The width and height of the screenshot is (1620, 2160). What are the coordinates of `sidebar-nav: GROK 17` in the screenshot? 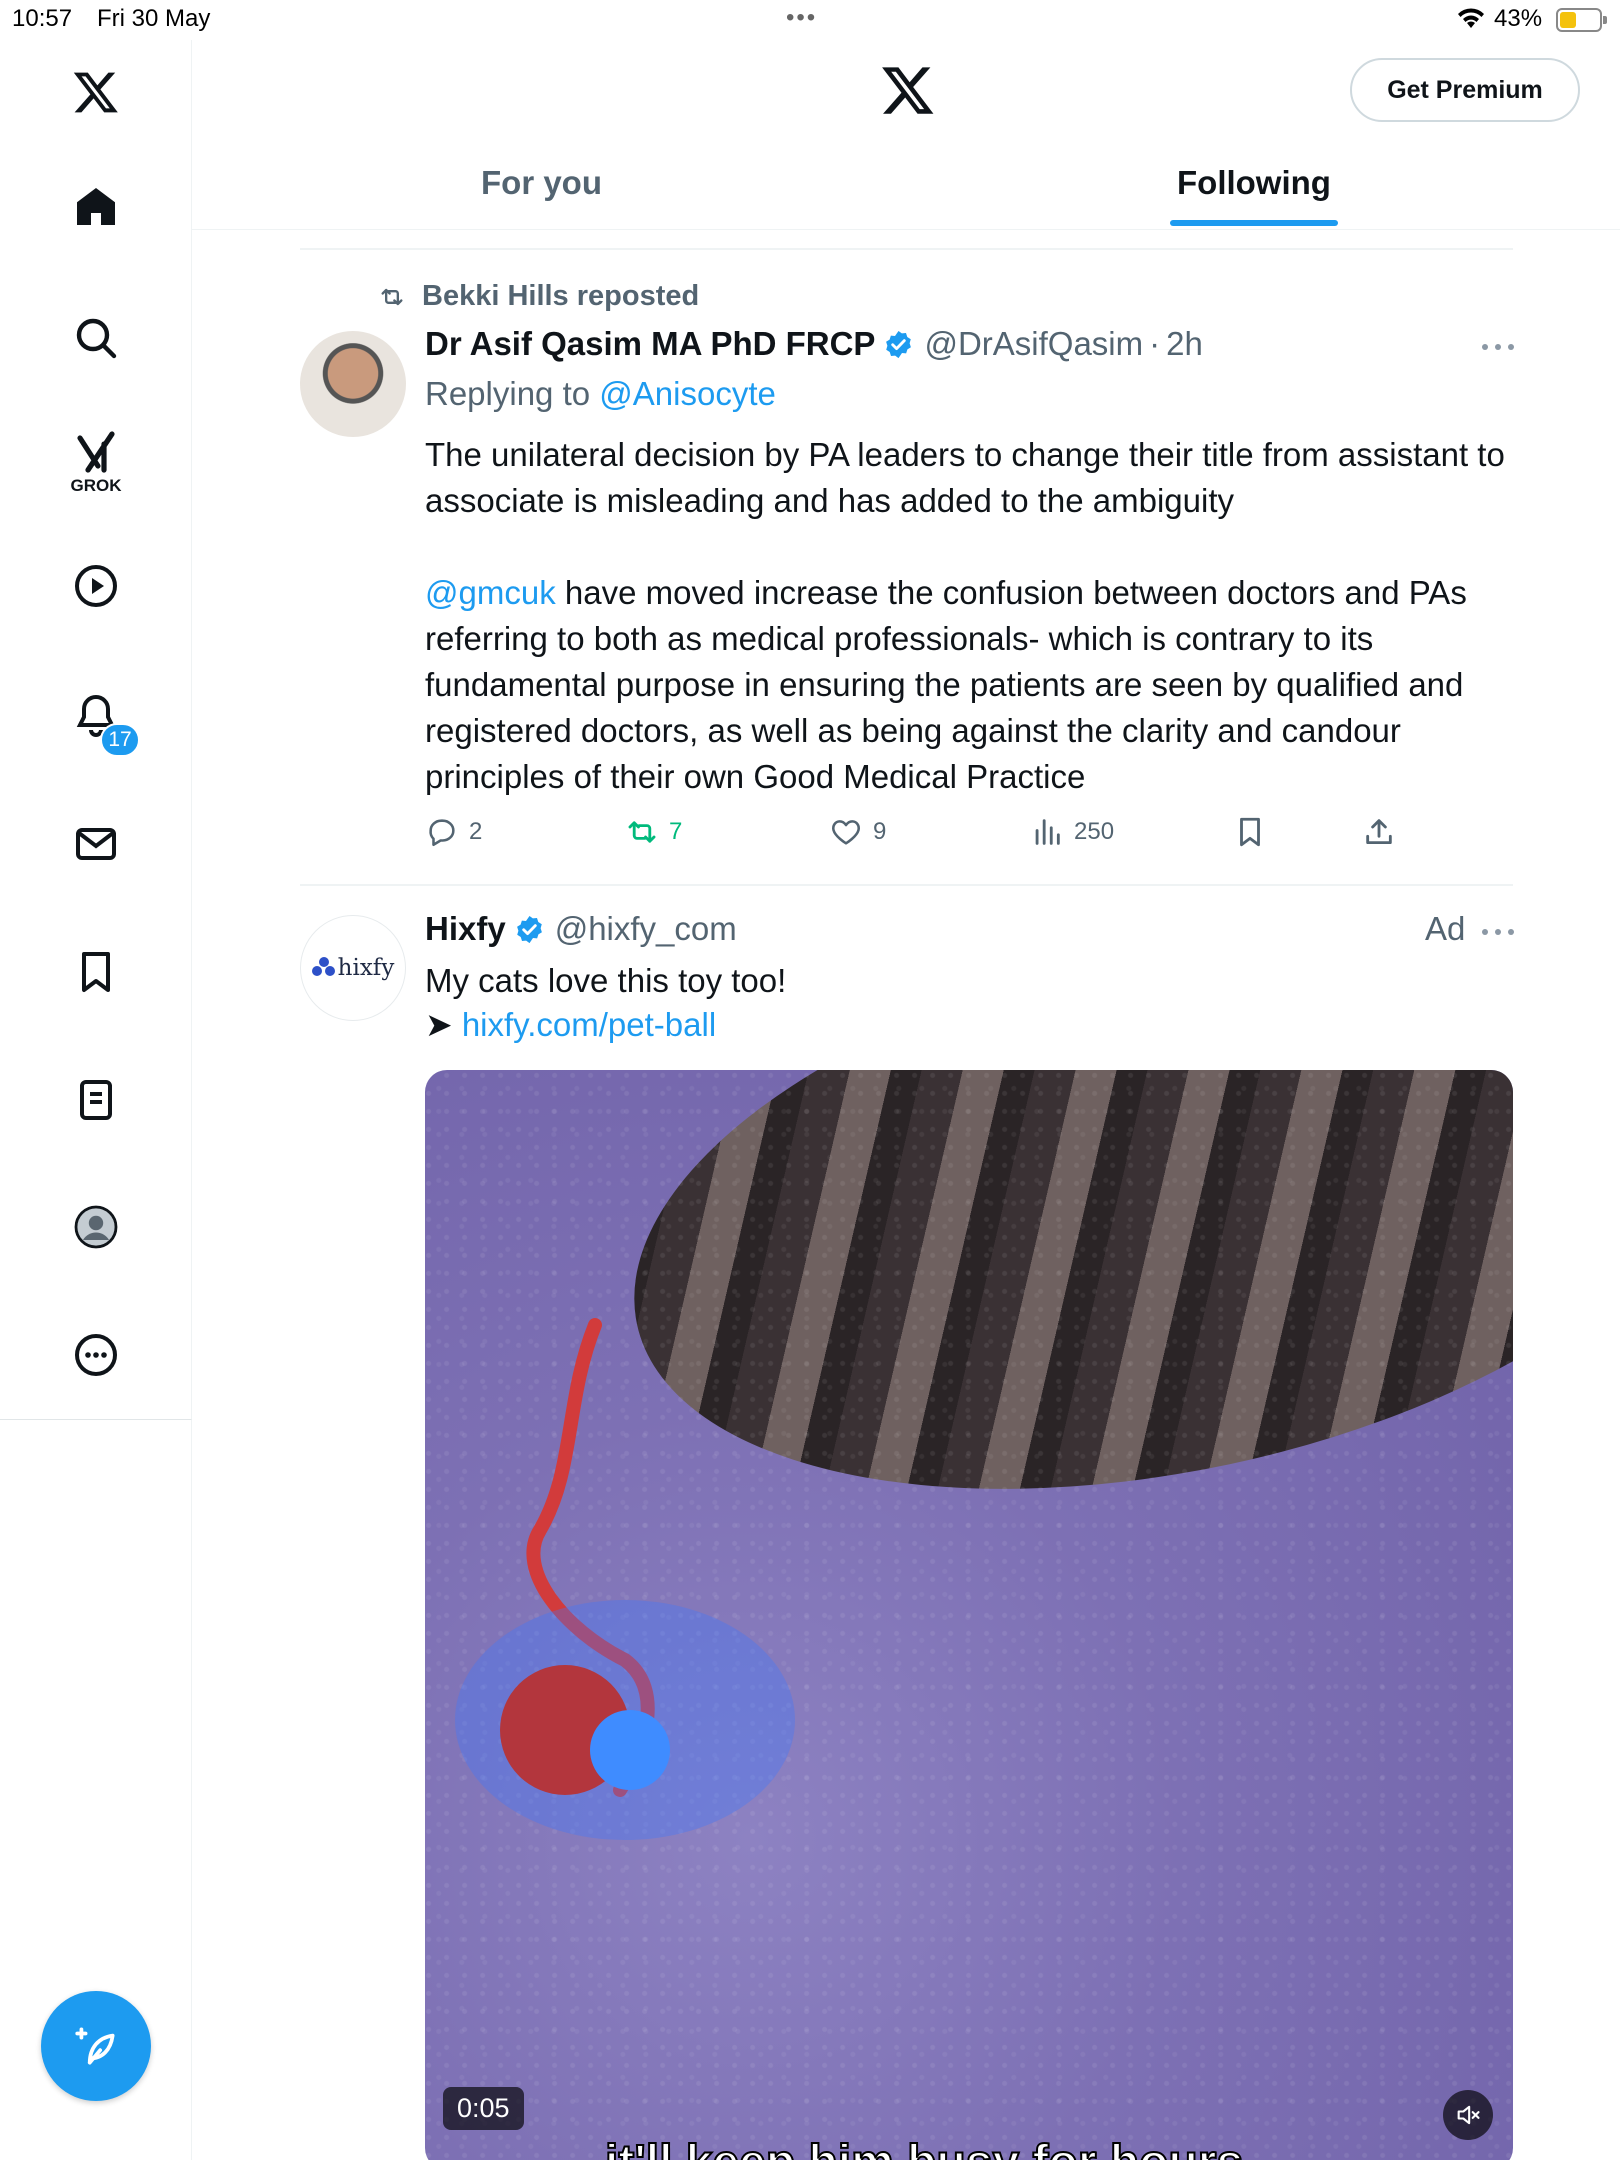 It's located at (96, 730).